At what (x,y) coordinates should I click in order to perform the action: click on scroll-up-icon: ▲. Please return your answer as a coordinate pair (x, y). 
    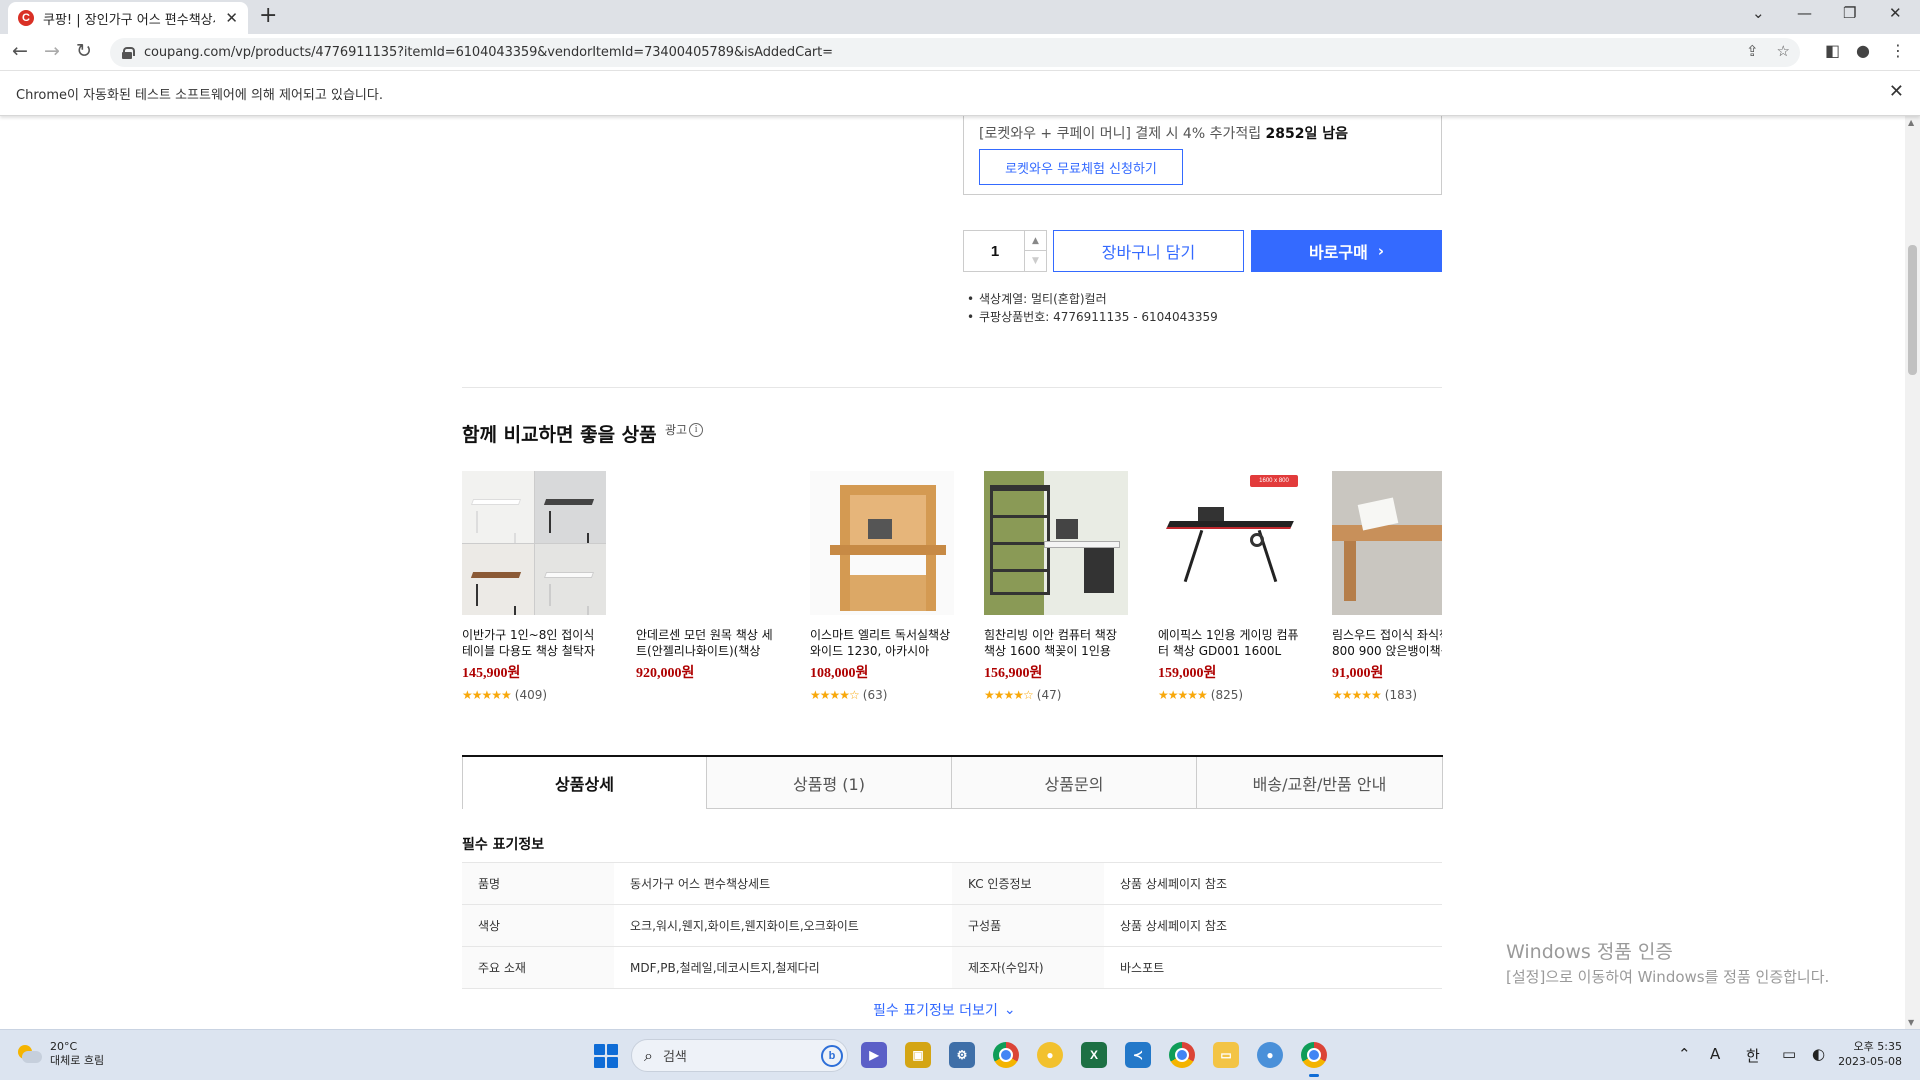
    Looking at the image, I should click on (1911, 122).